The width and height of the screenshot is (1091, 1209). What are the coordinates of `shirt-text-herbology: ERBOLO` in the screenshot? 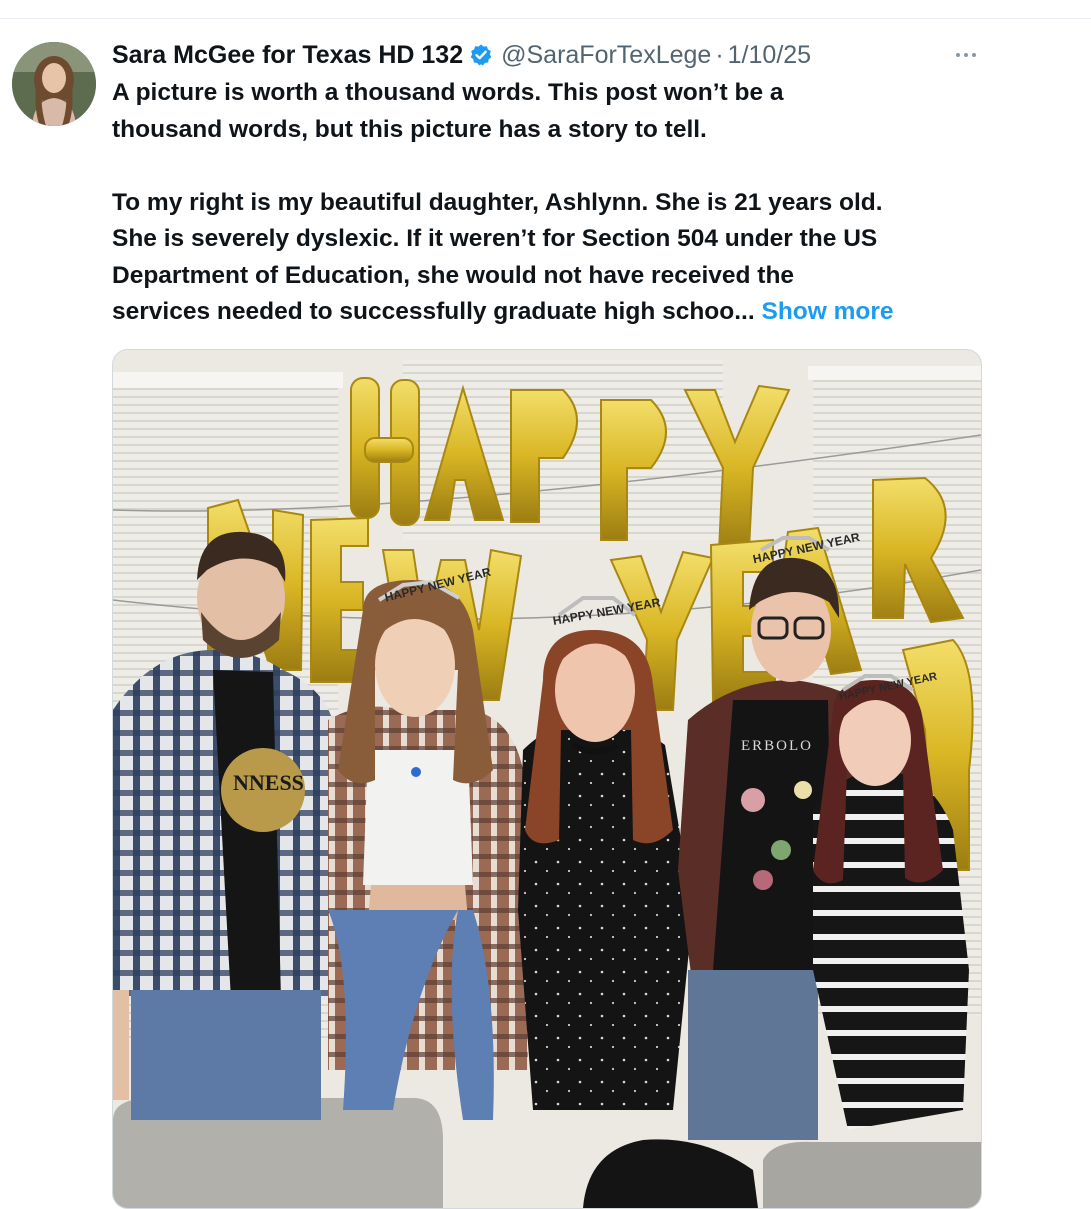 It's located at (777, 746).